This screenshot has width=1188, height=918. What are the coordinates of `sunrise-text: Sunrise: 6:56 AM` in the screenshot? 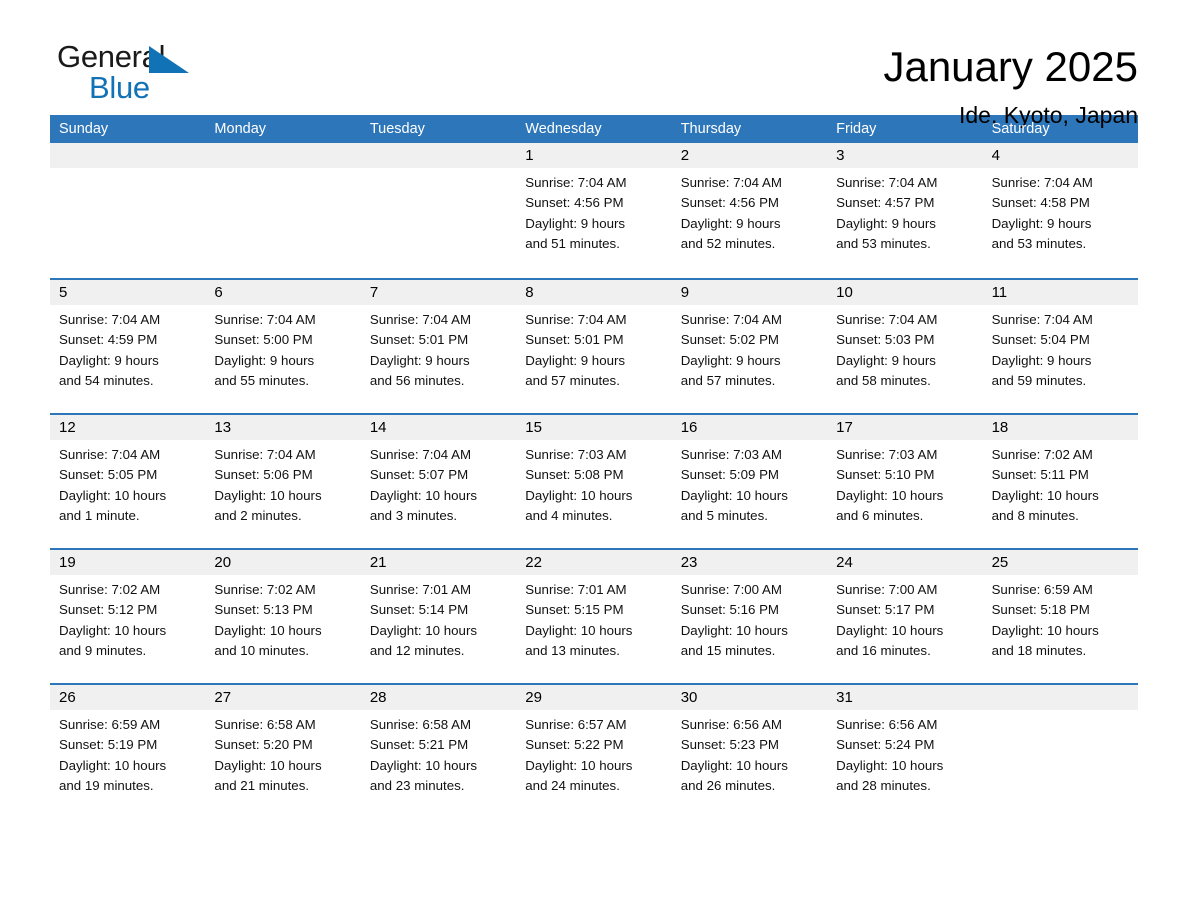 It's located at (887, 724).